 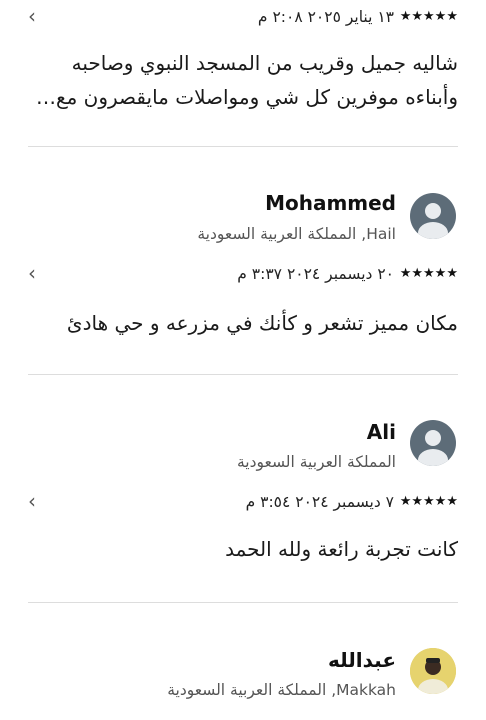 I want to click on review-text: مكان مميز تشعر و كأنك في مزرعه و حي هادئ, so click(x=262, y=323).